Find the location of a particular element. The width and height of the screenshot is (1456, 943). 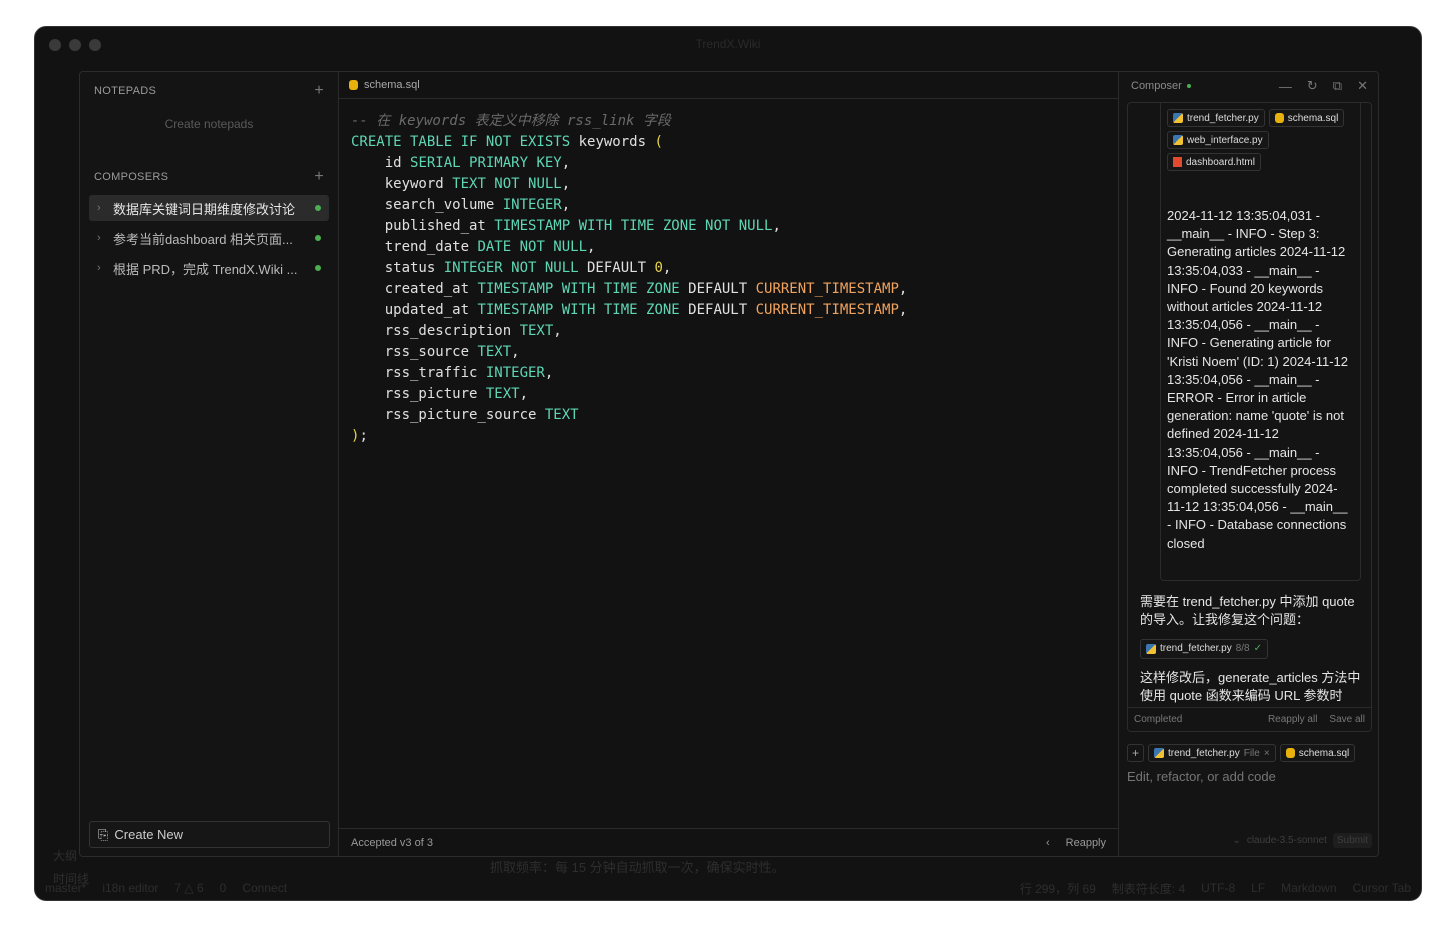

code-comment: -- 在 keywords 表定义中移除 rss_link 字段 is located at coordinates (511, 121).